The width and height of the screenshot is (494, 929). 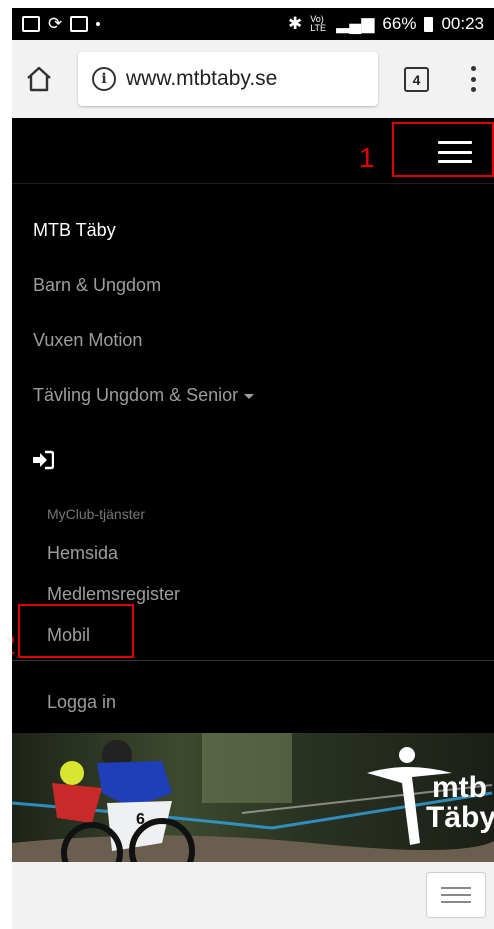 What do you see at coordinates (87, 340) in the screenshot?
I see `nav-item-vuxen-motion: Vuxen Motion` at bounding box center [87, 340].